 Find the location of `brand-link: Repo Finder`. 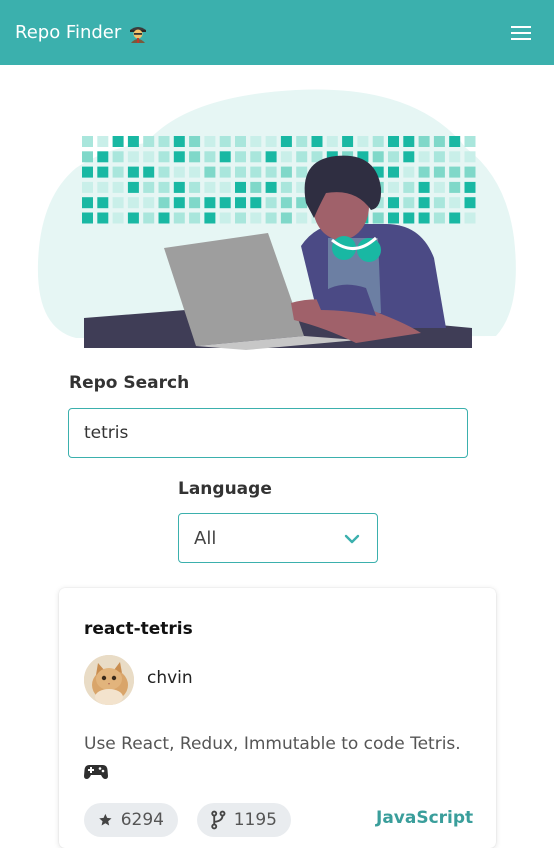

brand-link: Repo Finder is located at coordinates (82, 32).